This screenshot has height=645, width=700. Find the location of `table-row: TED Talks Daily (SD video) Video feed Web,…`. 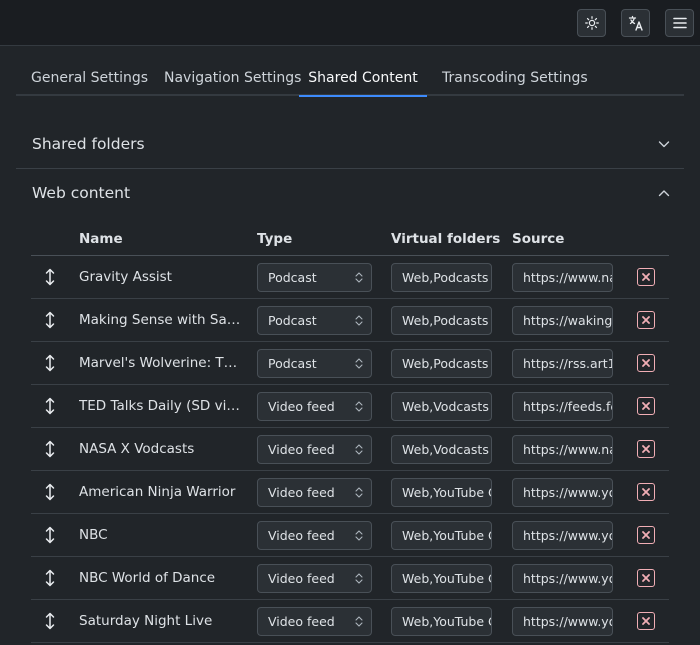

table-row: TED Talks Daily (SD video) Video feed Web,… is located at coordinates (350, 406).